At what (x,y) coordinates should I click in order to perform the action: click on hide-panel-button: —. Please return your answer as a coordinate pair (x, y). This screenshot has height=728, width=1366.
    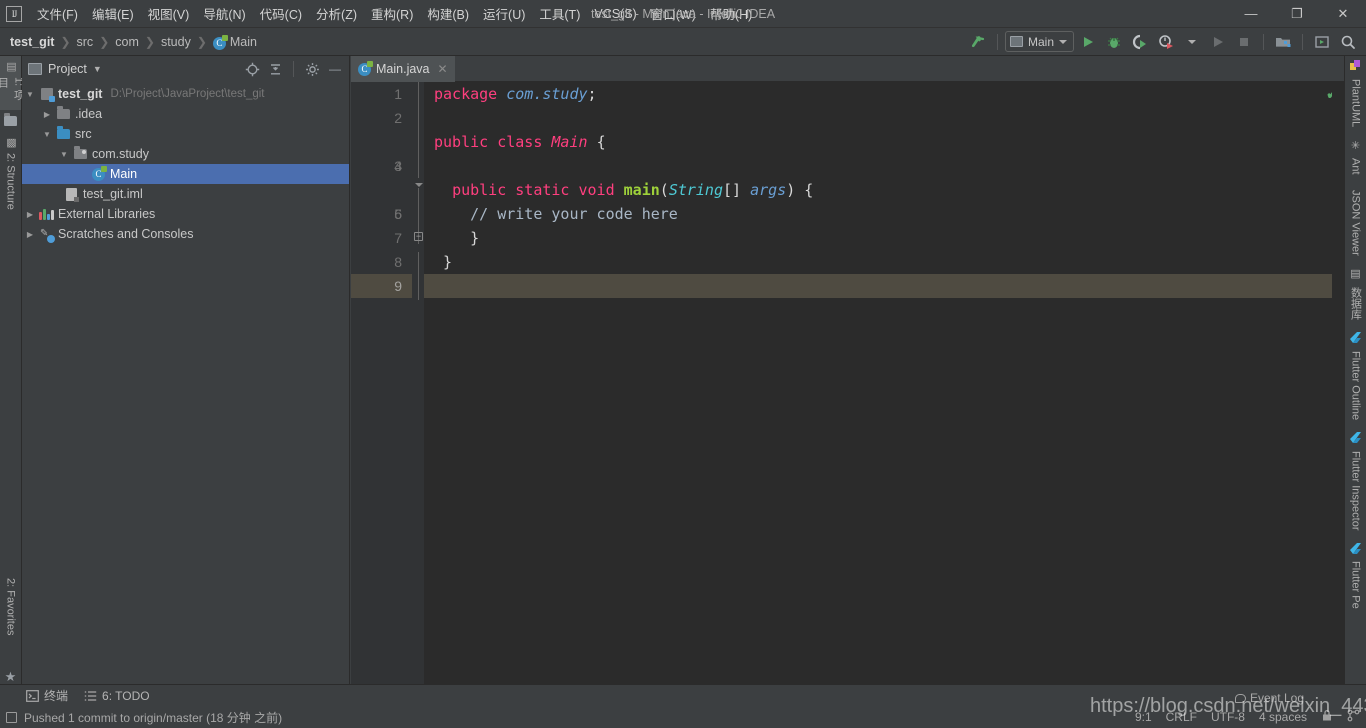
    Looking at the image, I should click on (335, 69).